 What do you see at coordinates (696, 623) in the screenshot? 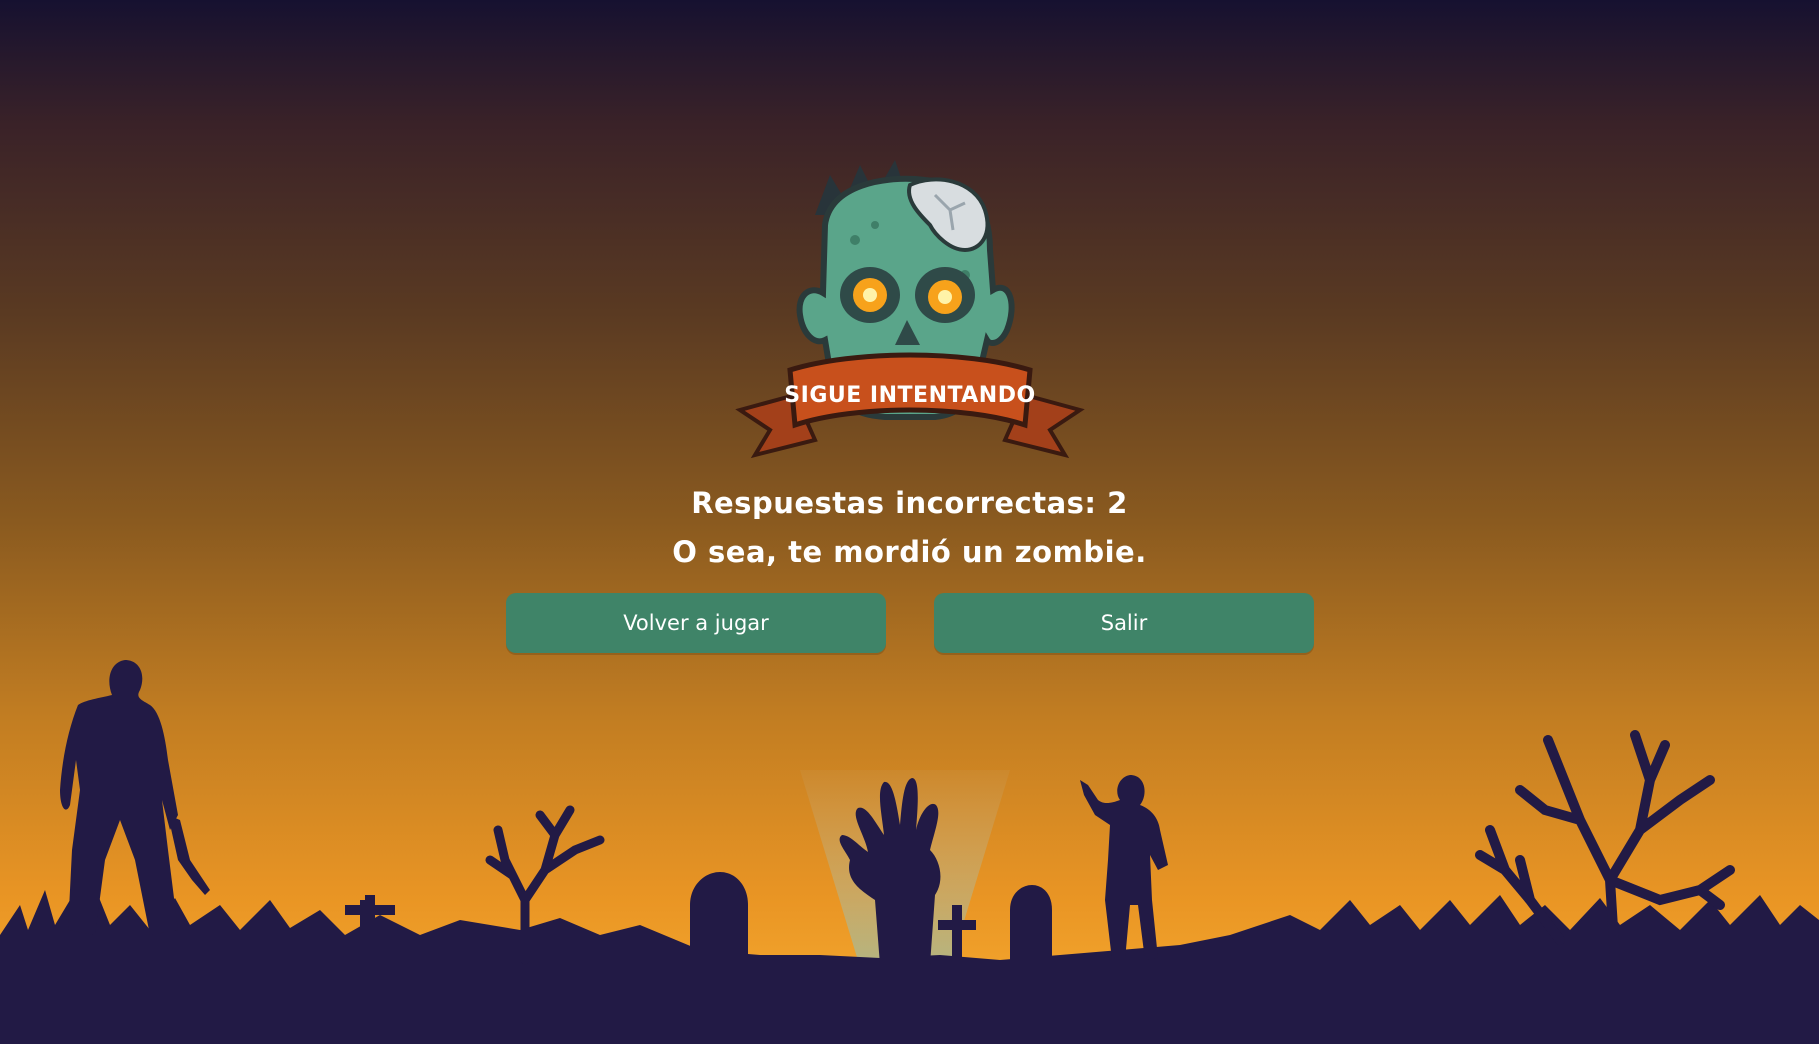
I see `play-again-button: Volver a jugar` at bounding box center [696, 623].